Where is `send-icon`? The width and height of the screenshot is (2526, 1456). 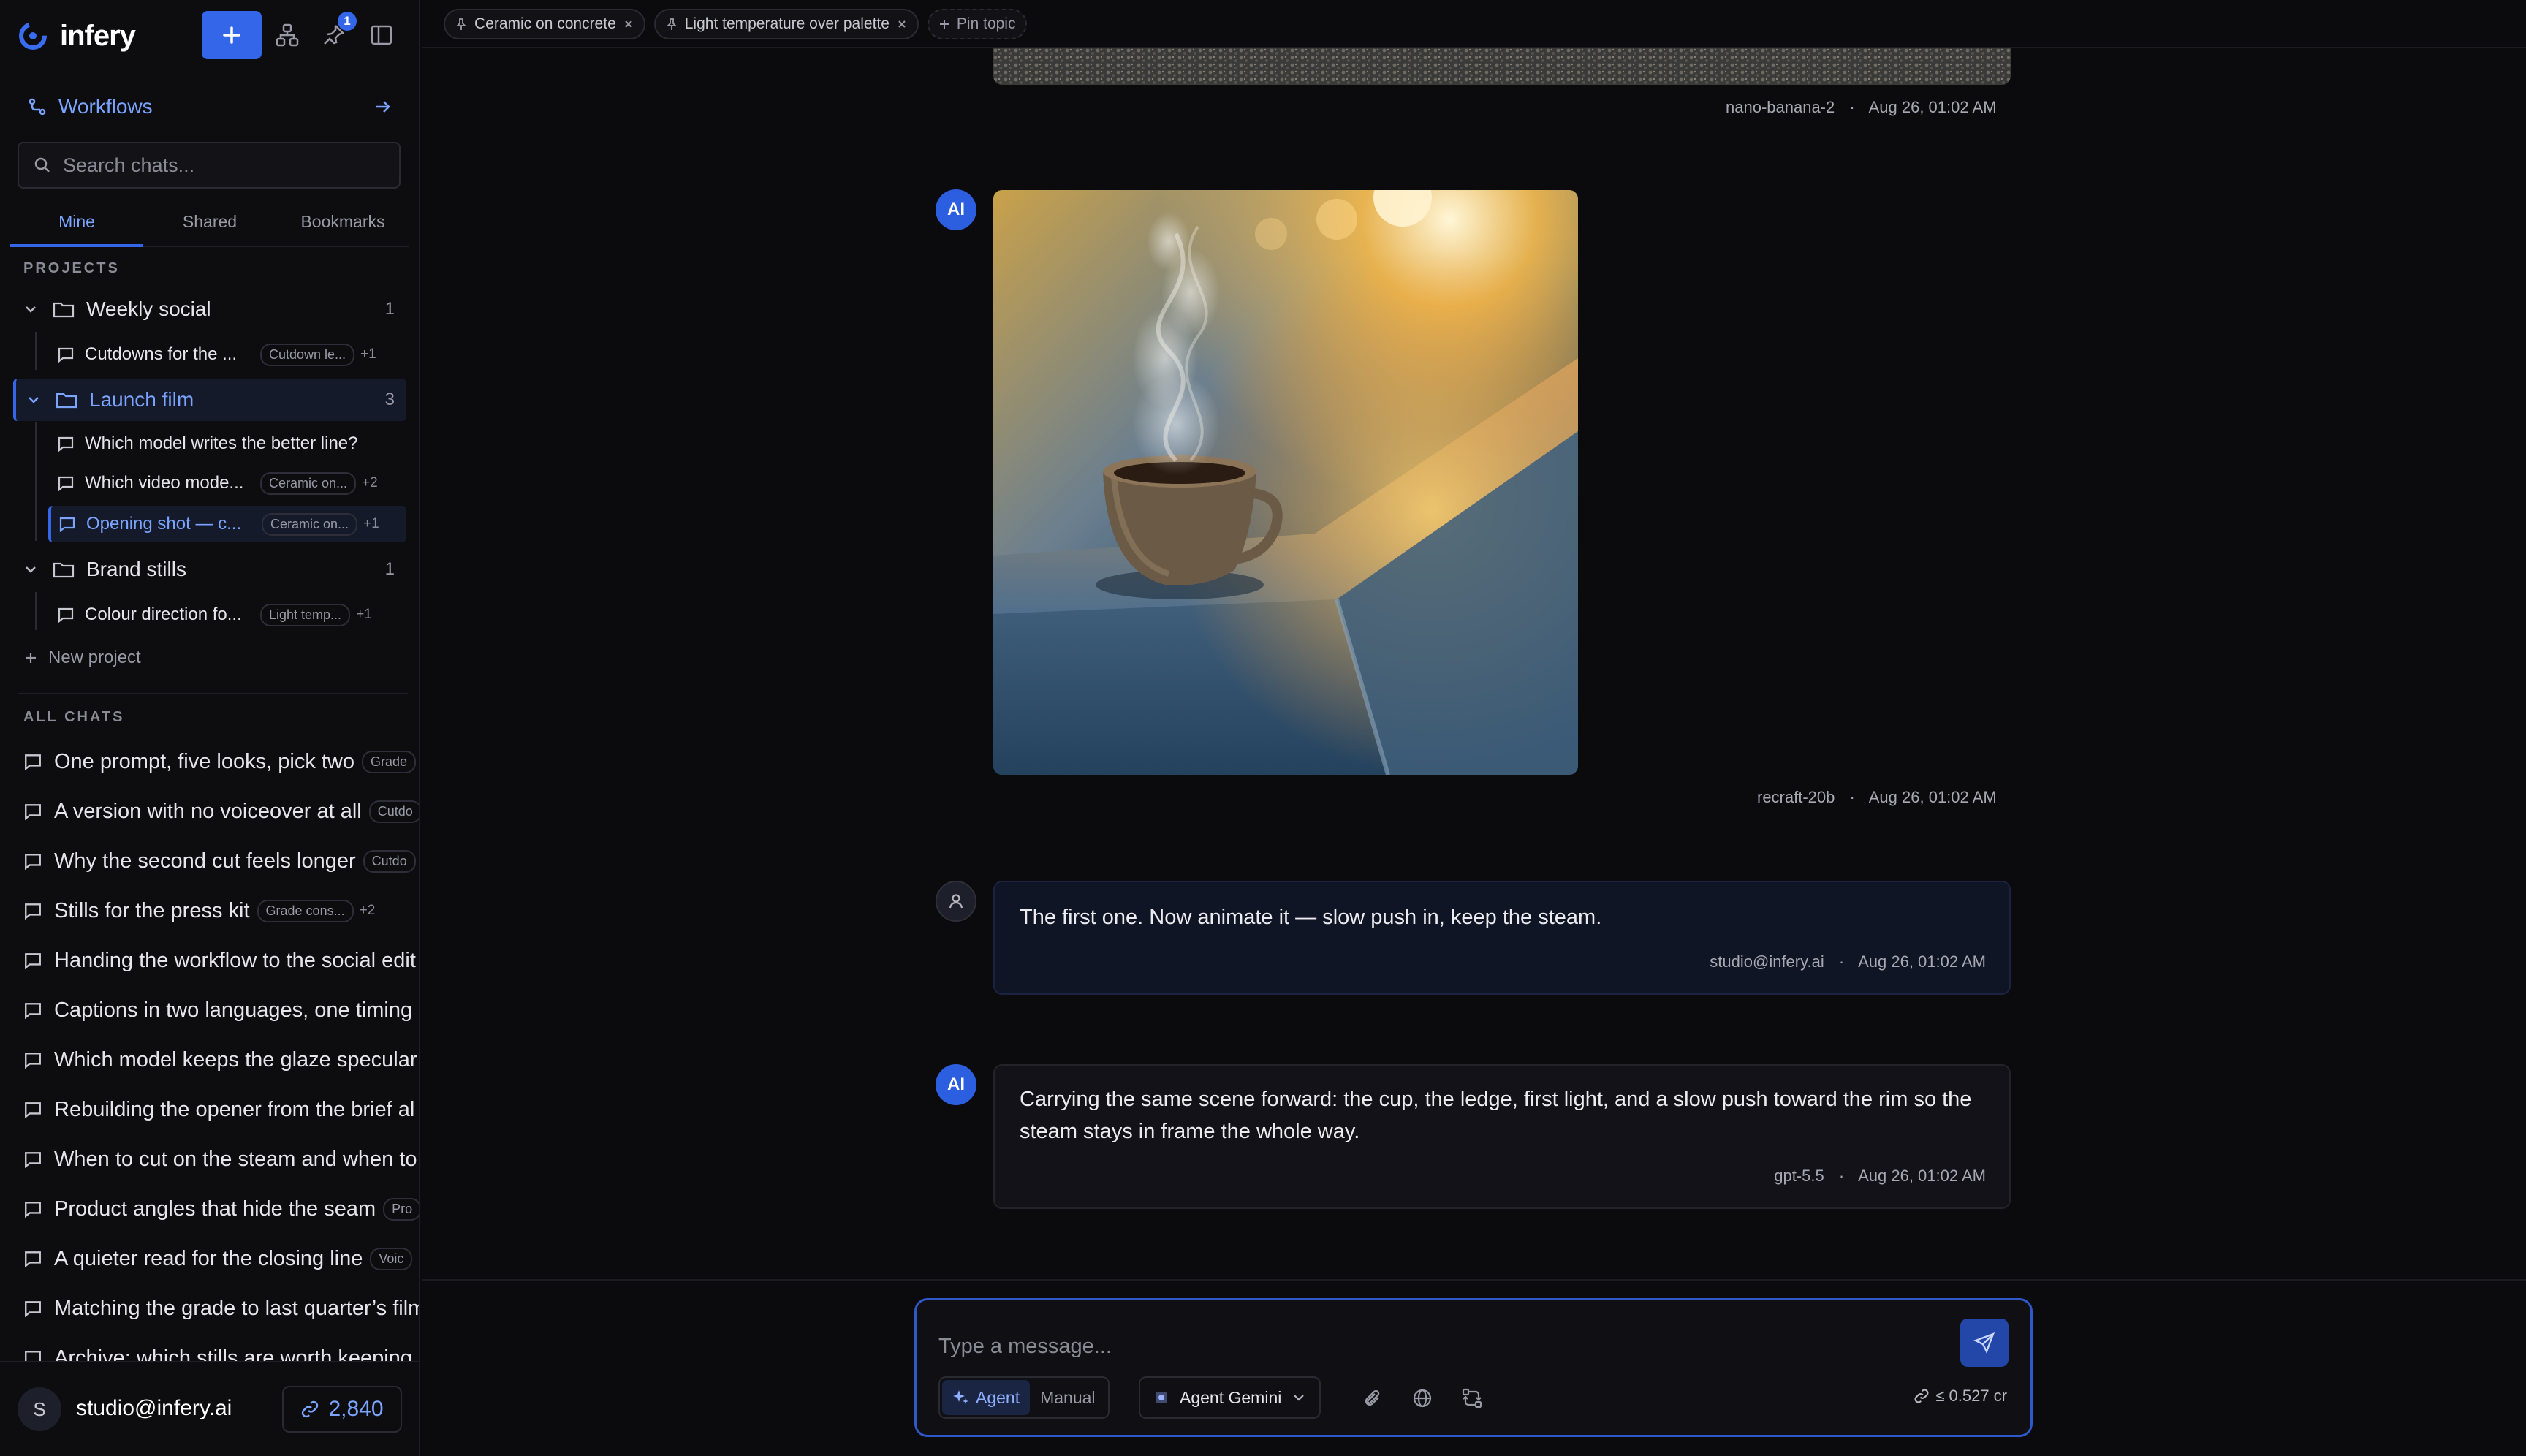
send-icon is located at coordinates (1984, 1343).